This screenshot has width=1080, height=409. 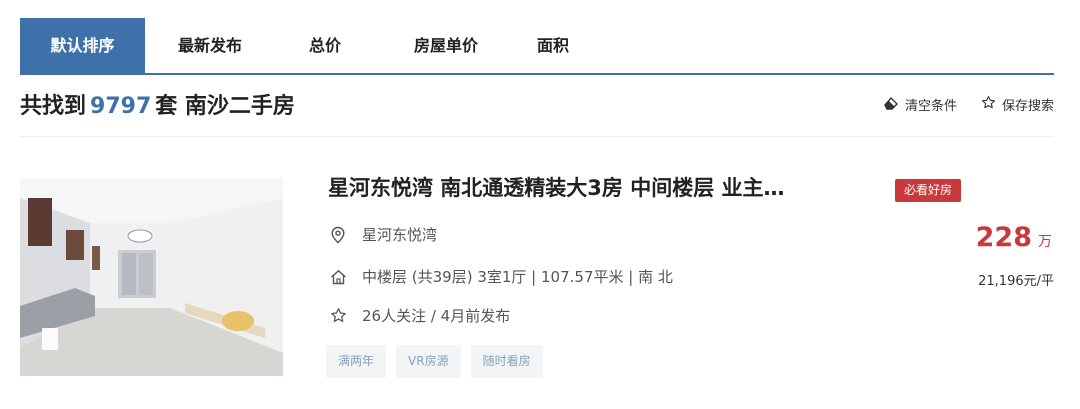 I want to click on tab-default-sort: 默认排序, so click(x=82, y=45).